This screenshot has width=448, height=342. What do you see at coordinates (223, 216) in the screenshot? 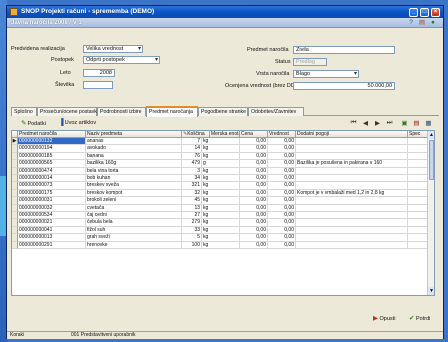
I see `table-row: 000000000534 čaj cedni 27 kg 0,00 0,00` at bounding box center [223, 216].